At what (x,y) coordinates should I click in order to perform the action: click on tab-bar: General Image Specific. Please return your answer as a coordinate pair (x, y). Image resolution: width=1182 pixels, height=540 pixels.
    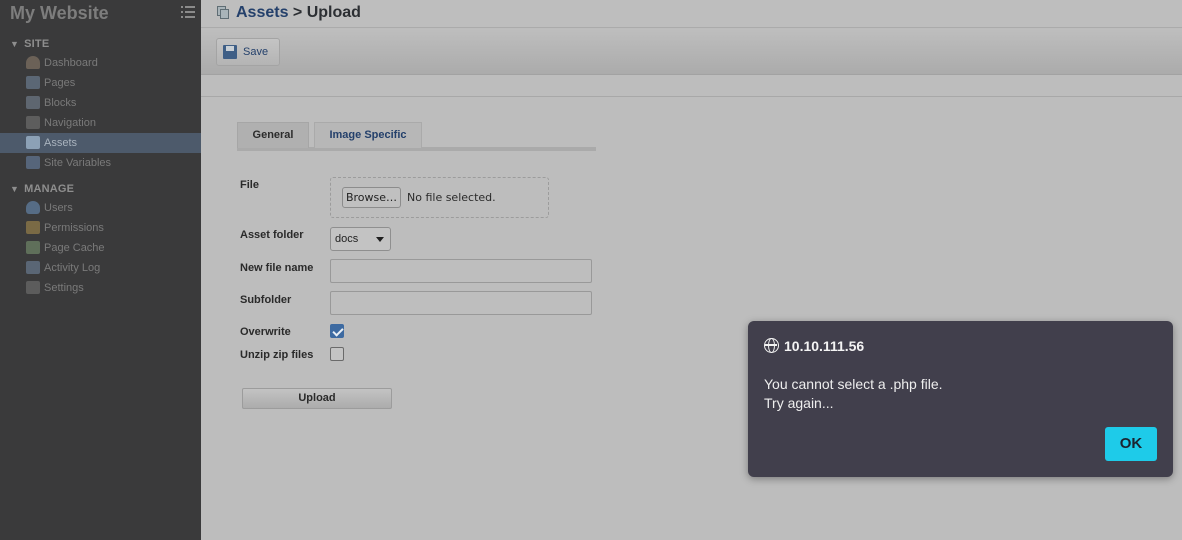
    Looking at the image, I should click on (416, 136).